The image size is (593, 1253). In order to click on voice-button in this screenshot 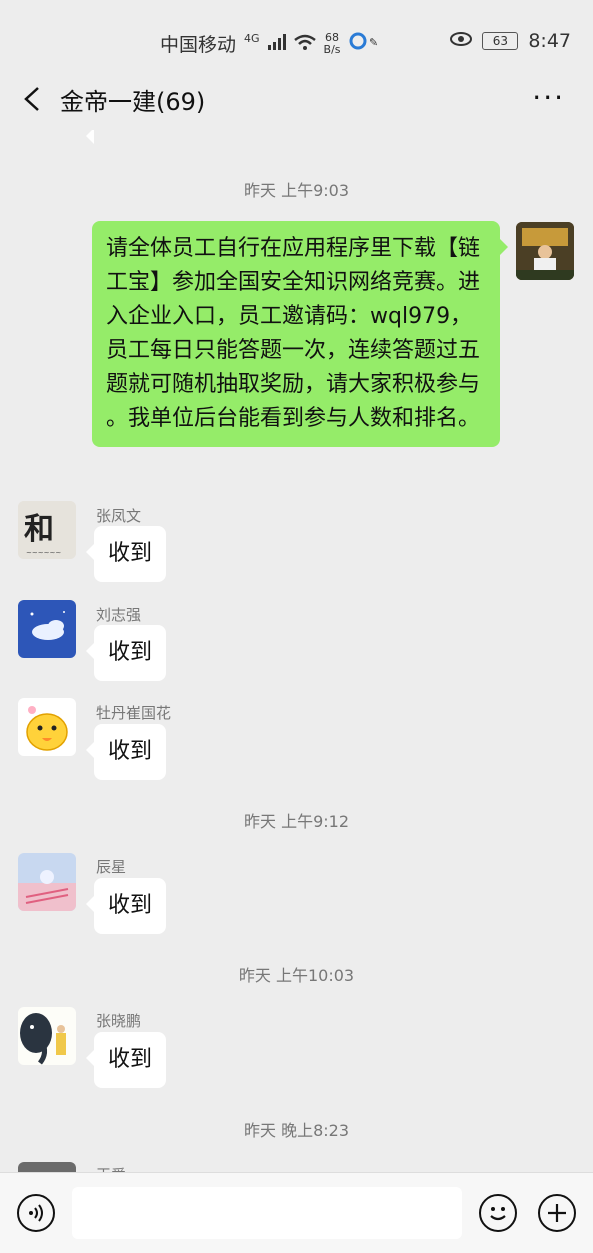, I will do `click(36, 1213)`.